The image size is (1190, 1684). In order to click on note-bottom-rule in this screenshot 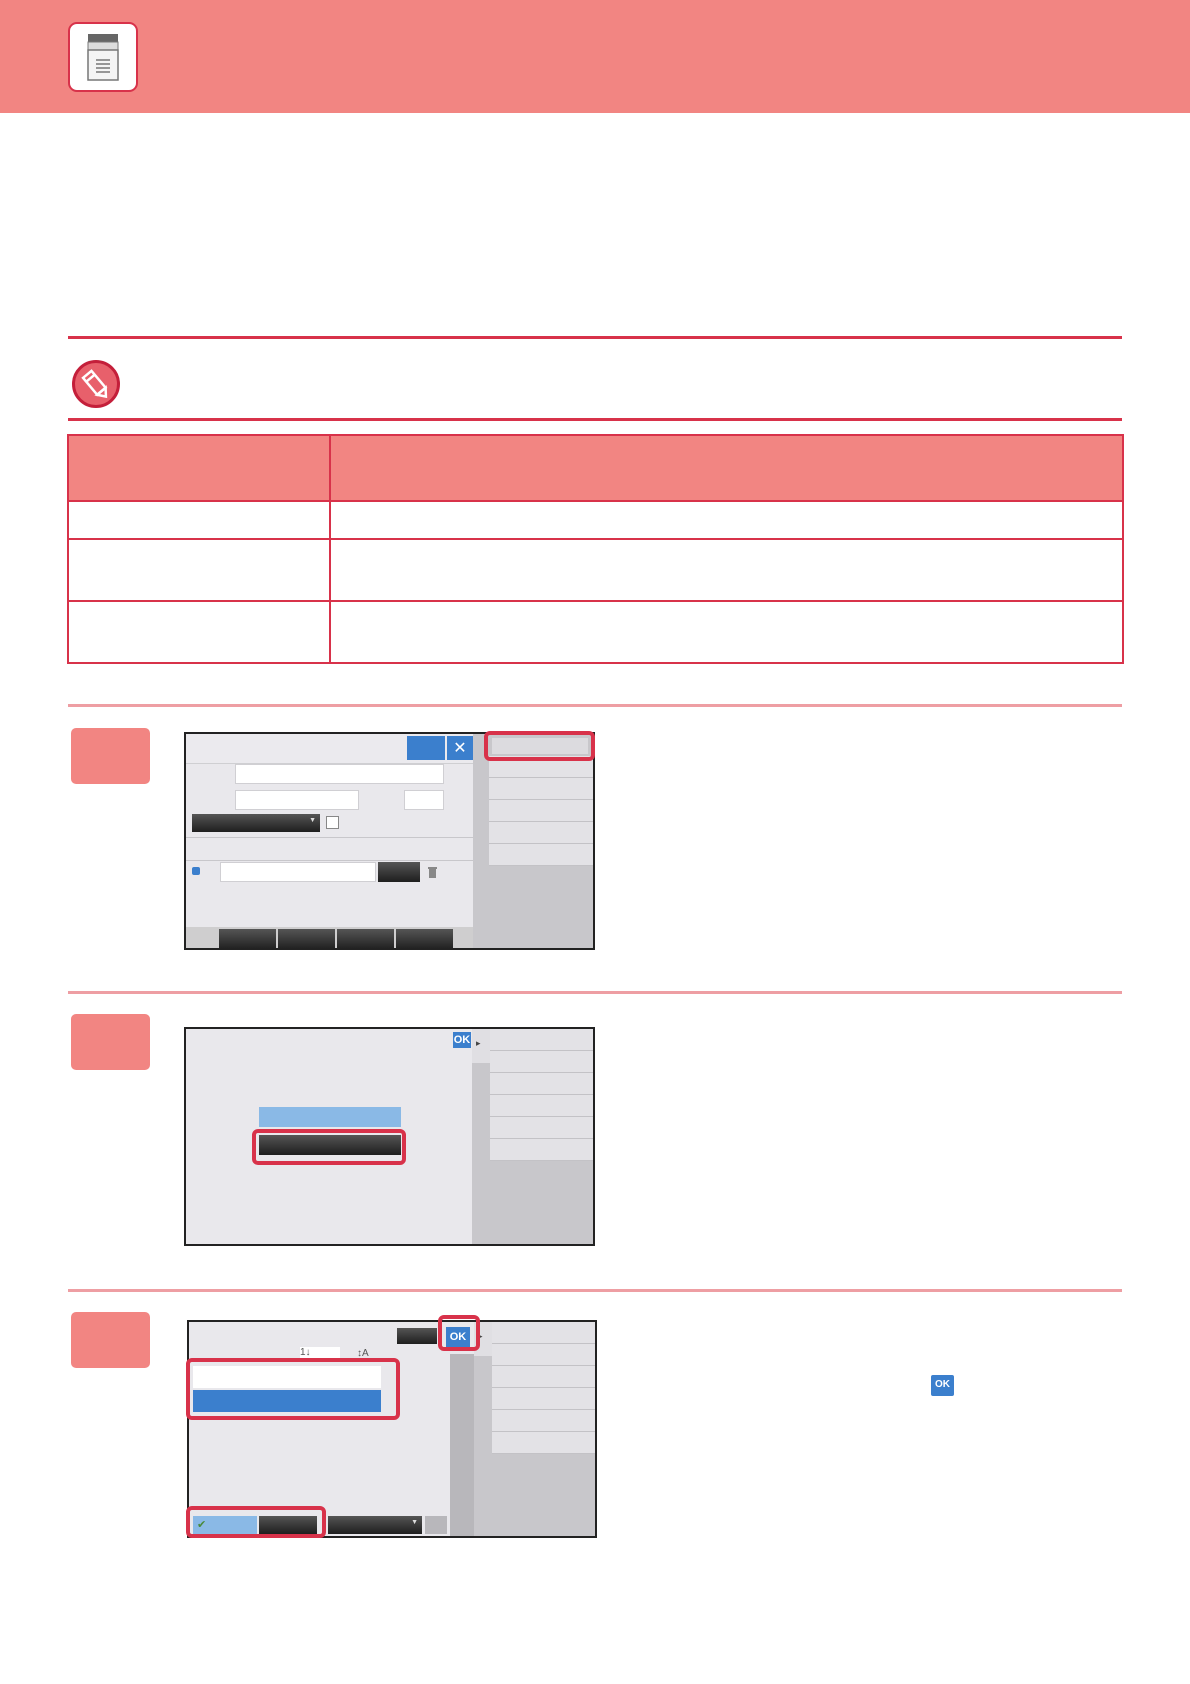, I will do `click(595, 419)`.